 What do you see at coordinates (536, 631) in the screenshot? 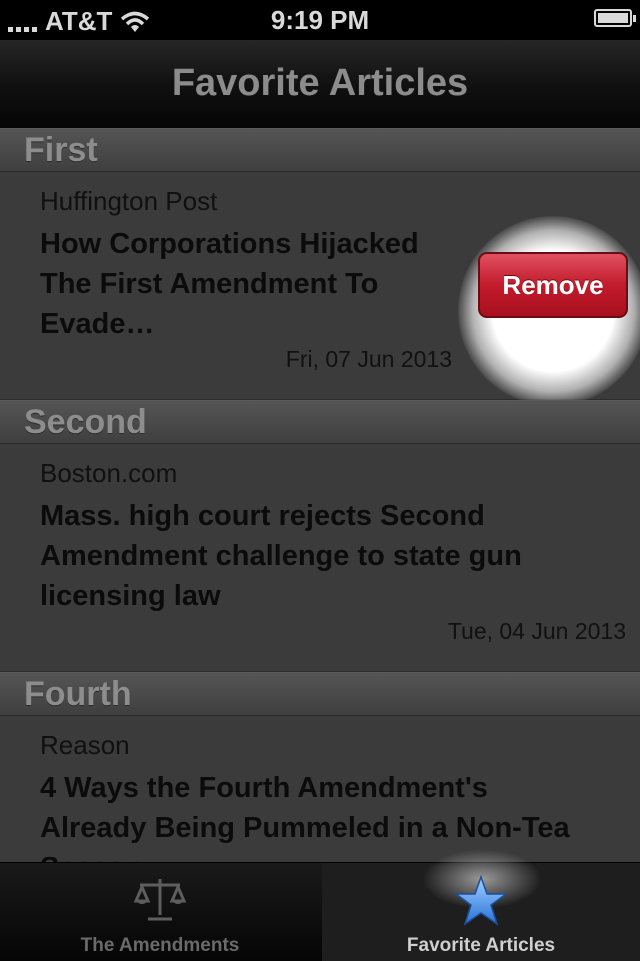
I see `article-date: Tue, 04 Jun 2013` at bounding box center [536, 631].